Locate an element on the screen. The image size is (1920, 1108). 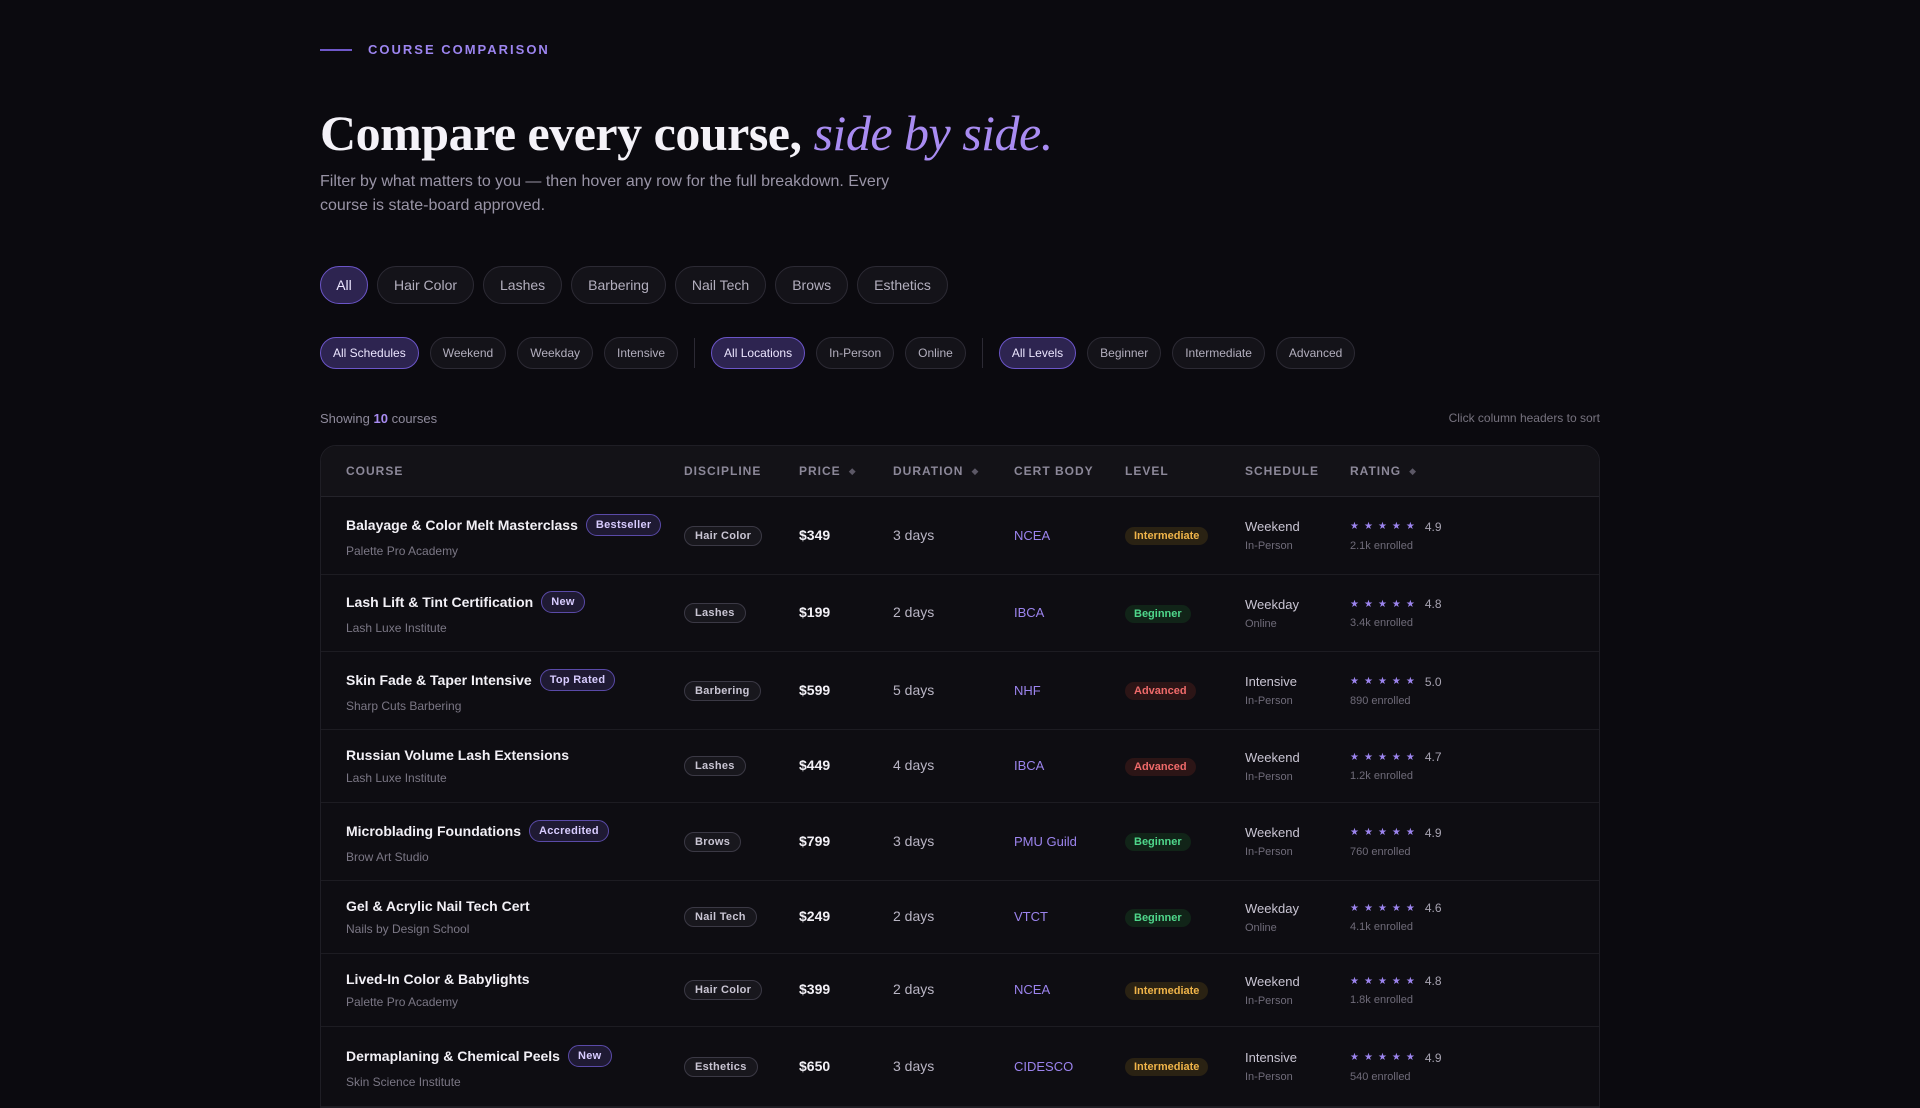
results-suffix: courses is located at coordinates (414, 418).